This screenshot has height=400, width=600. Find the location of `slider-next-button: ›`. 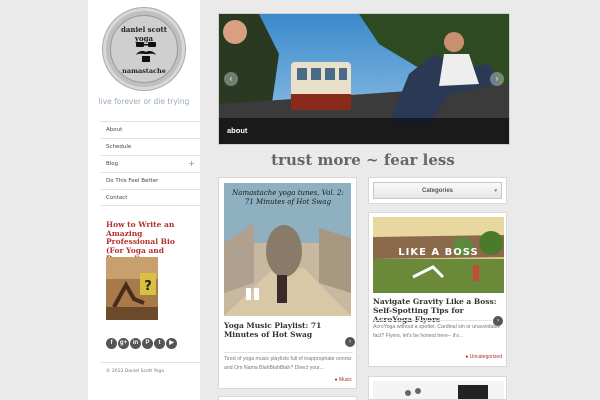

slider-next-button: › is located at coordinates (497, 79).